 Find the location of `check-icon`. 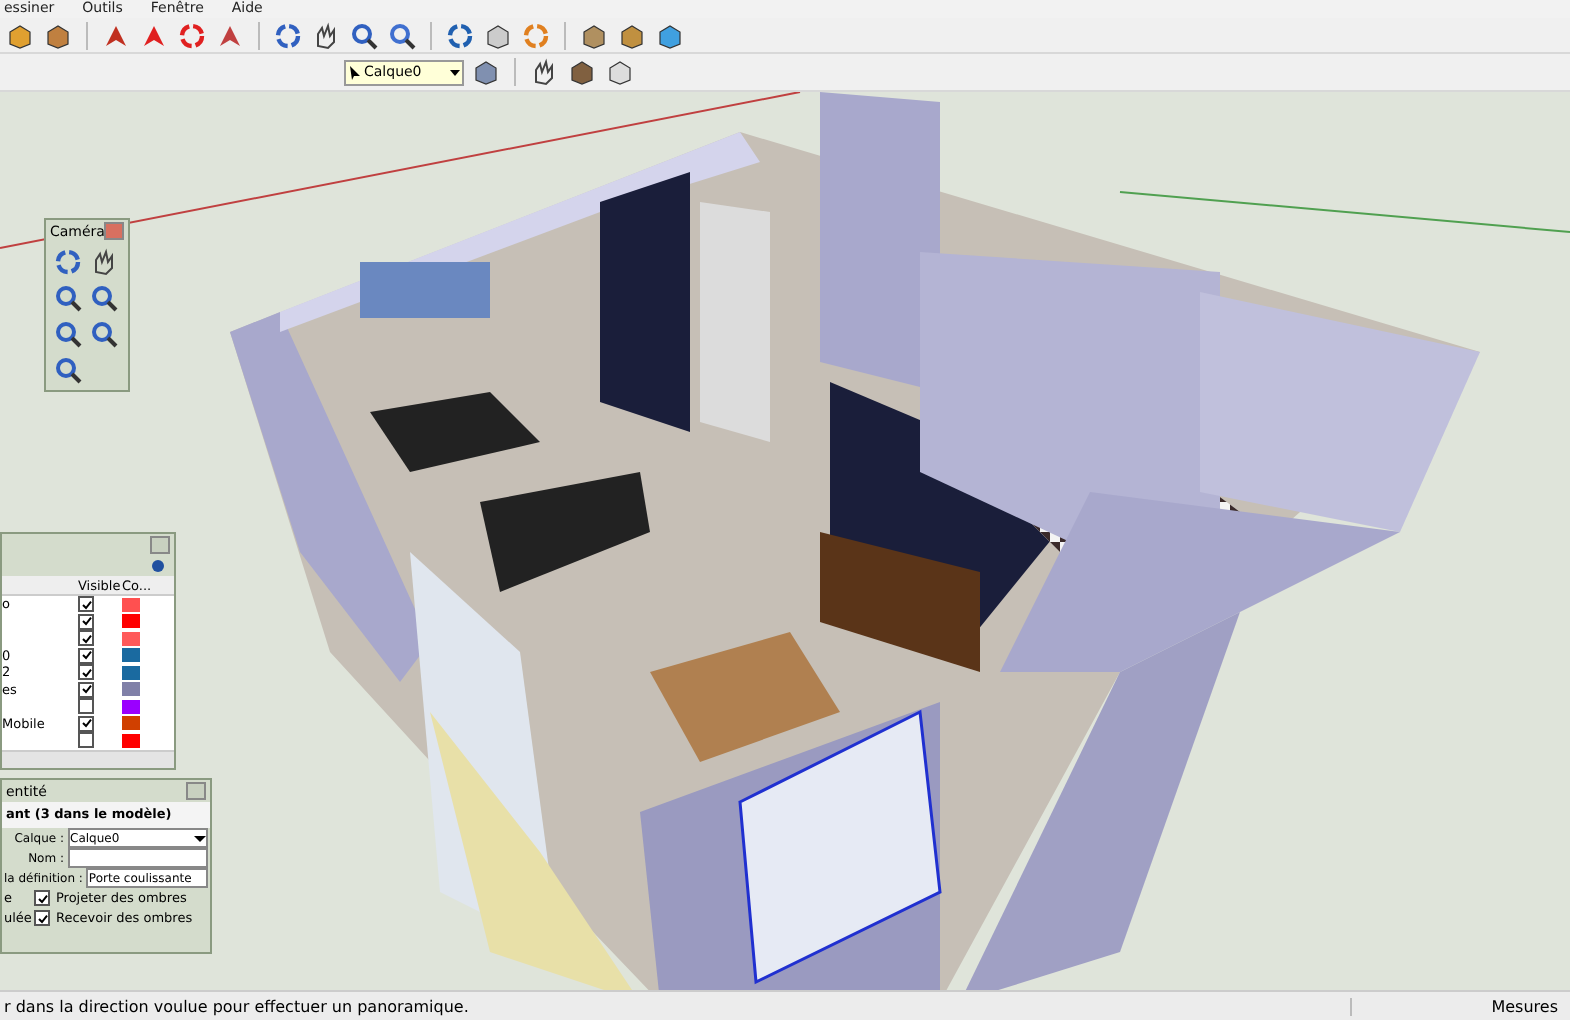

check-icon is located at coordinates (86, 723).